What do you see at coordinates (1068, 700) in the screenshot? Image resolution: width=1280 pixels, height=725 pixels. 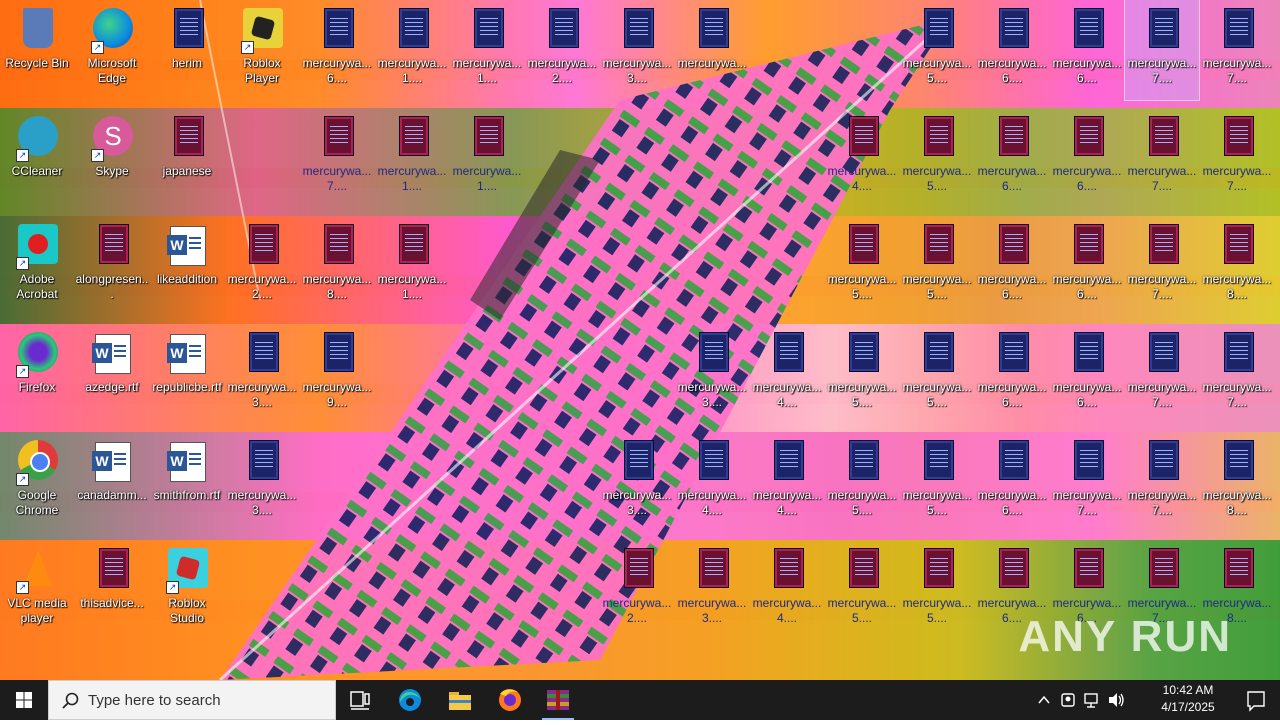 I see `people-icon` at bounding box center [1068, 700].